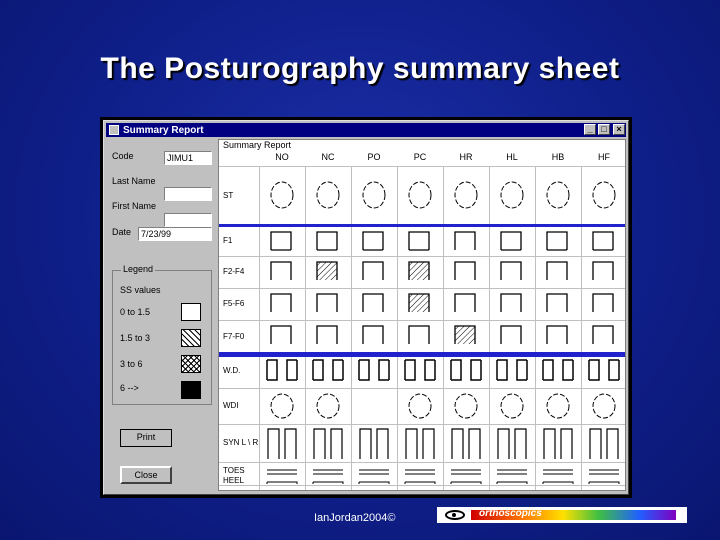 This screenshot has height=540, width=720. Describe the element at coordinates (328, 195) in the screenshot. I see `cell-st-nc` at that location.